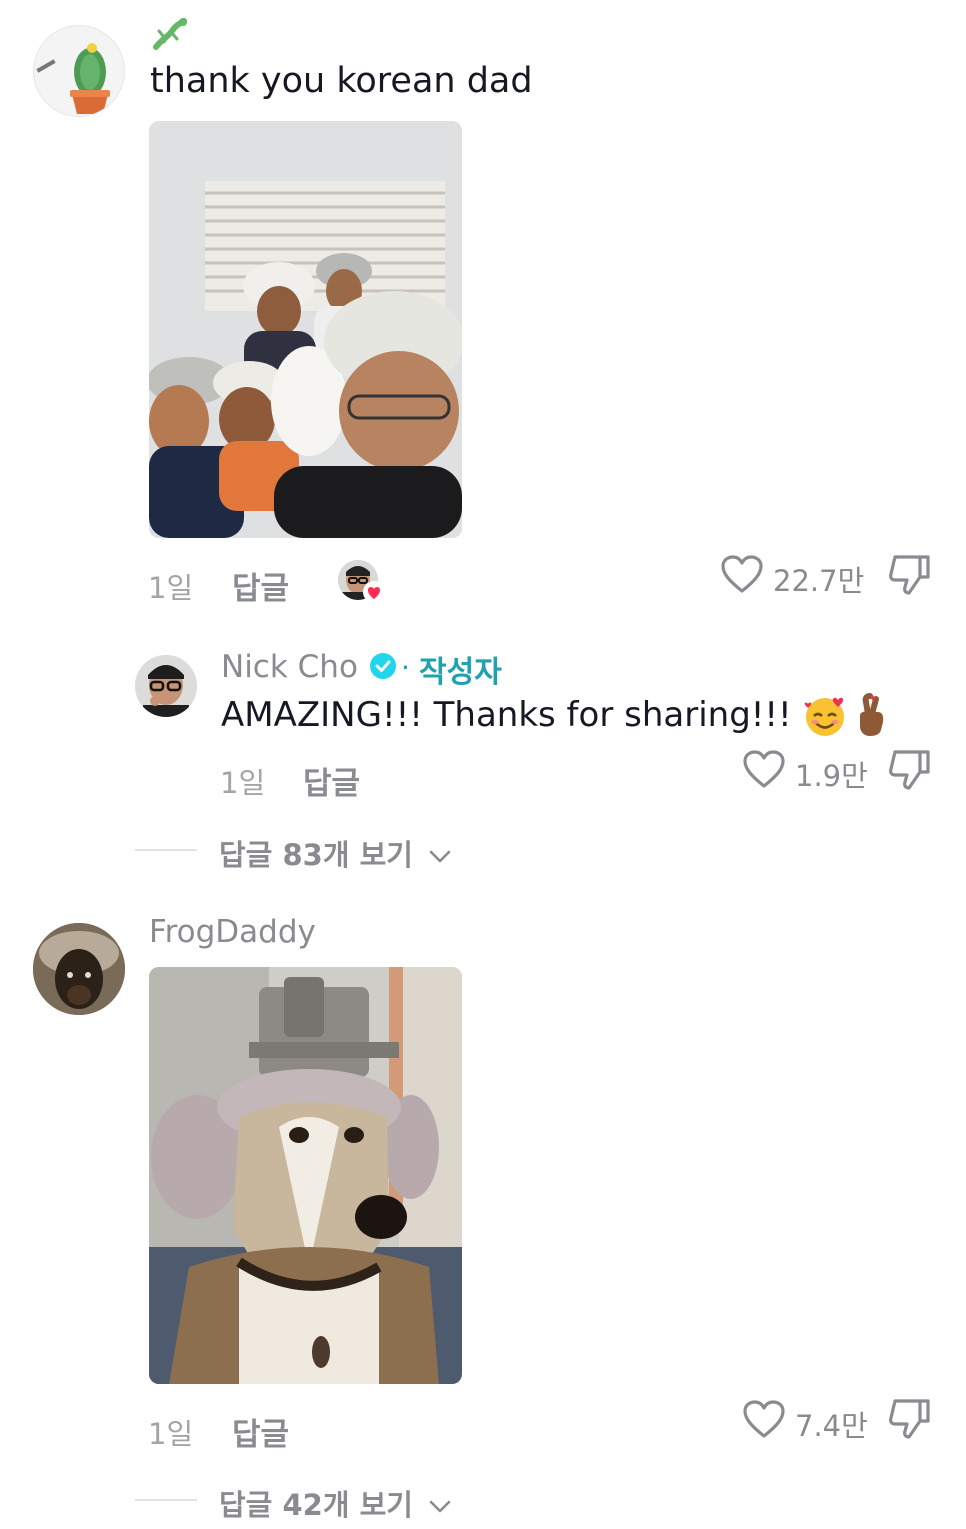 The image size is (966, 1529). What do you see at coordinates (819, 581) in the screenshot?
I see `like-count: 22.7만` at bounding box center [819, 581].